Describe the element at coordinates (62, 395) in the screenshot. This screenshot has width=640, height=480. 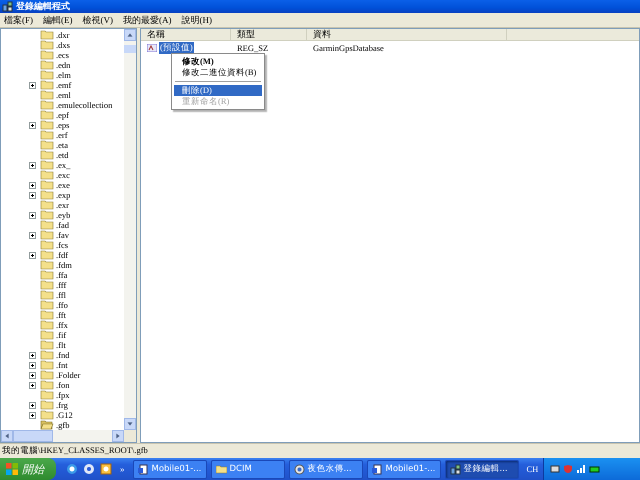
I see `tree-item: .fpx` at that location.